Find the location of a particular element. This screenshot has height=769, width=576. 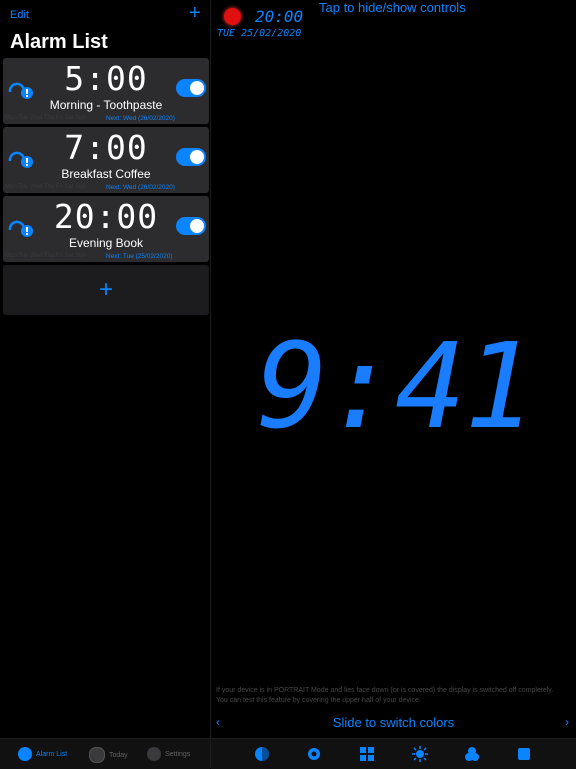

plus-icon: + is located at coordinates (105, 289).